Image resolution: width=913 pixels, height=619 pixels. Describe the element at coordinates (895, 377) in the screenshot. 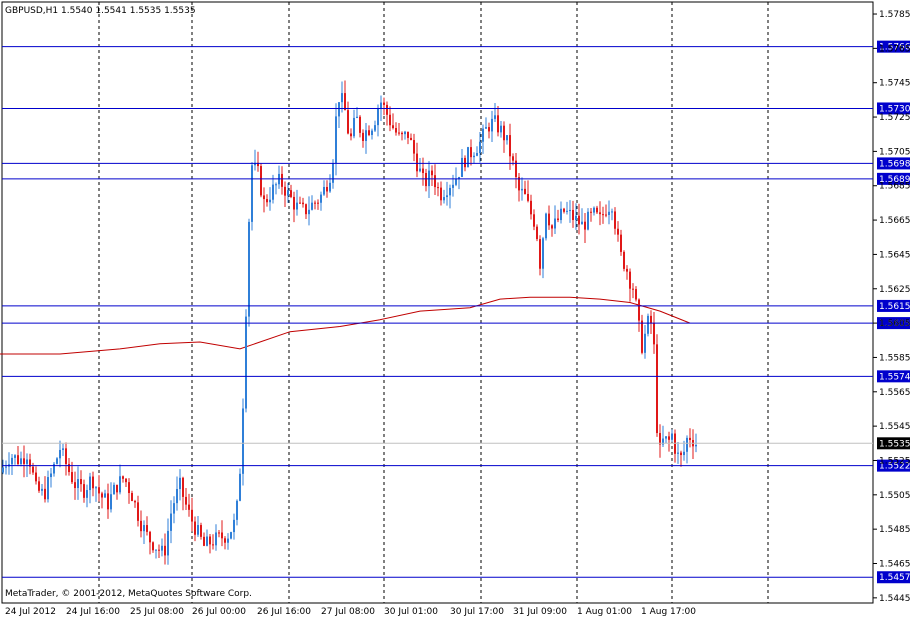

I see `level-price-label: 1.5574` at that location.